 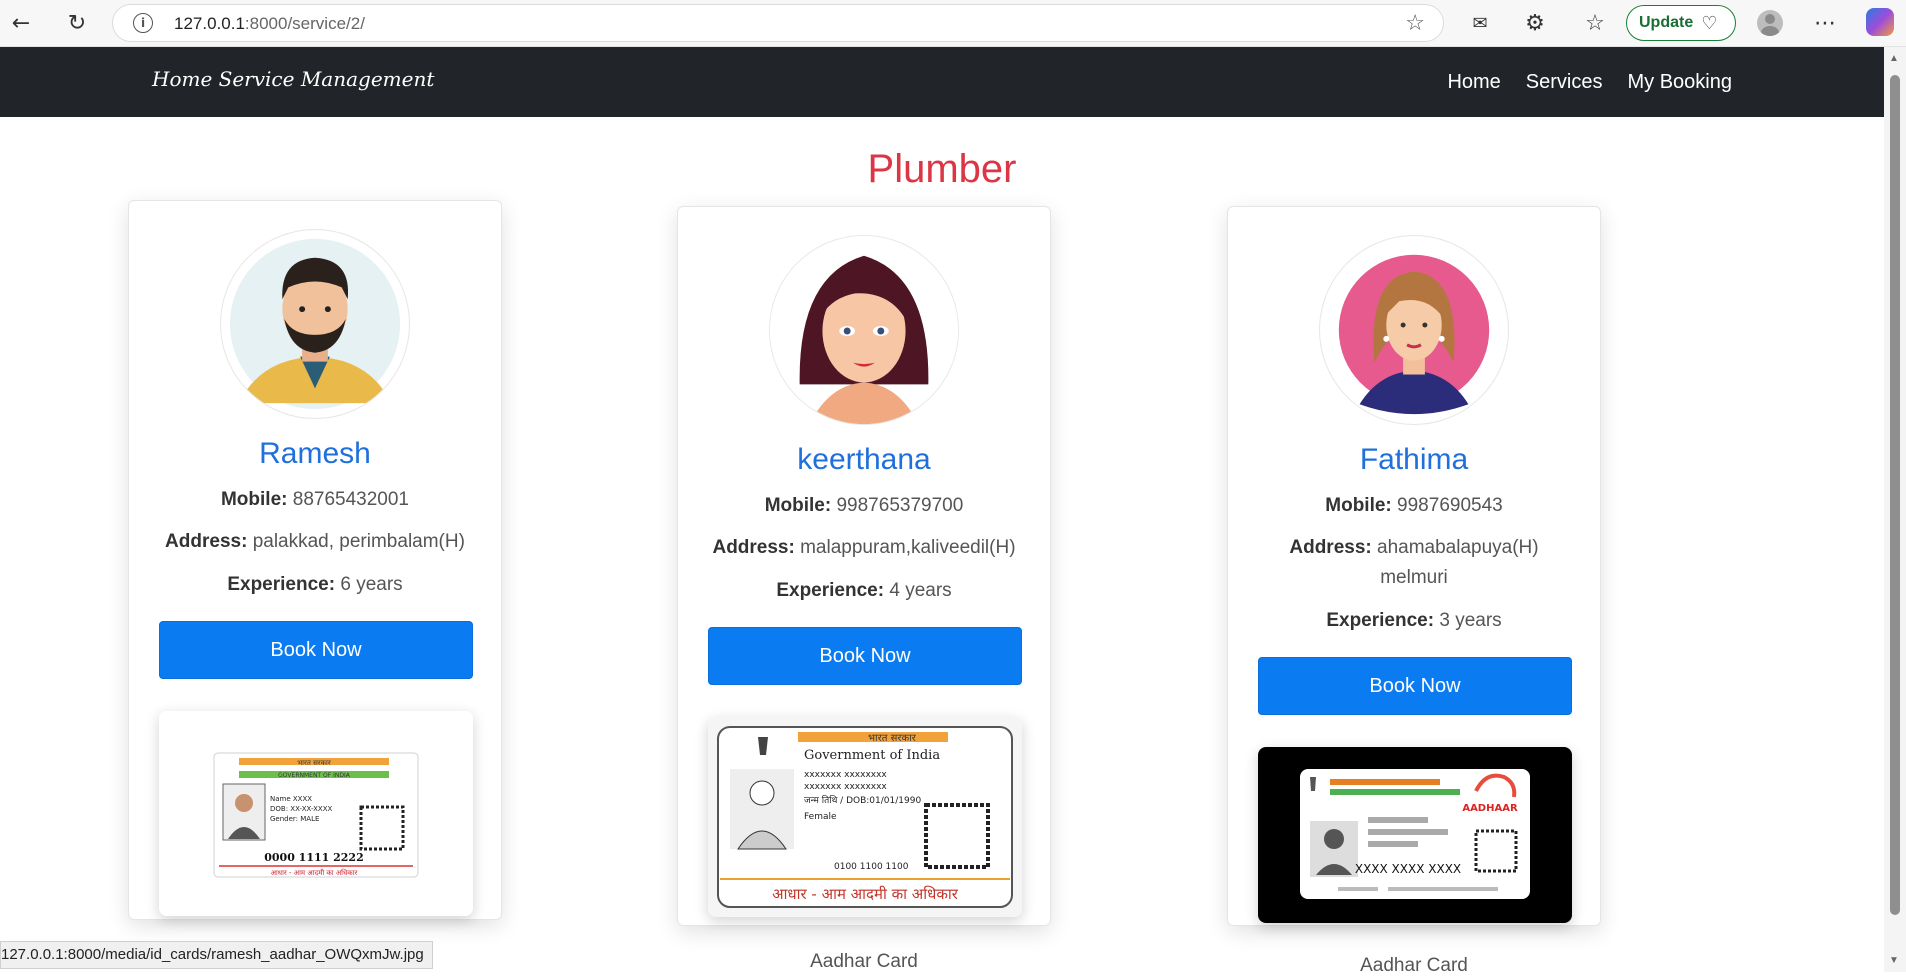 I want to click on nav-my-booking: My Booking, so click(x=1680, y=82).